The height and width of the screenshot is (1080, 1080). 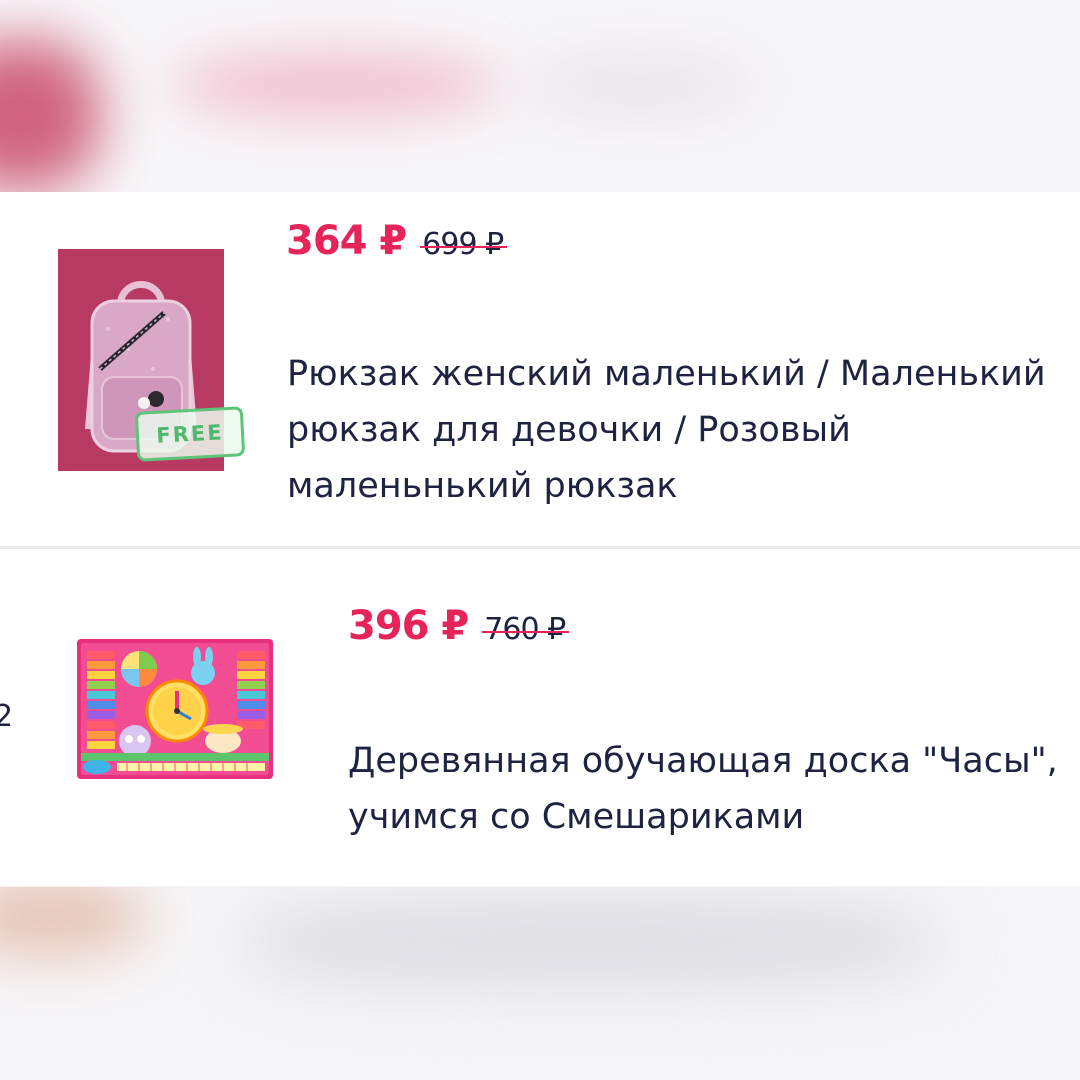 I want to click on product-image-clock-board, so click(x=175, y=709).